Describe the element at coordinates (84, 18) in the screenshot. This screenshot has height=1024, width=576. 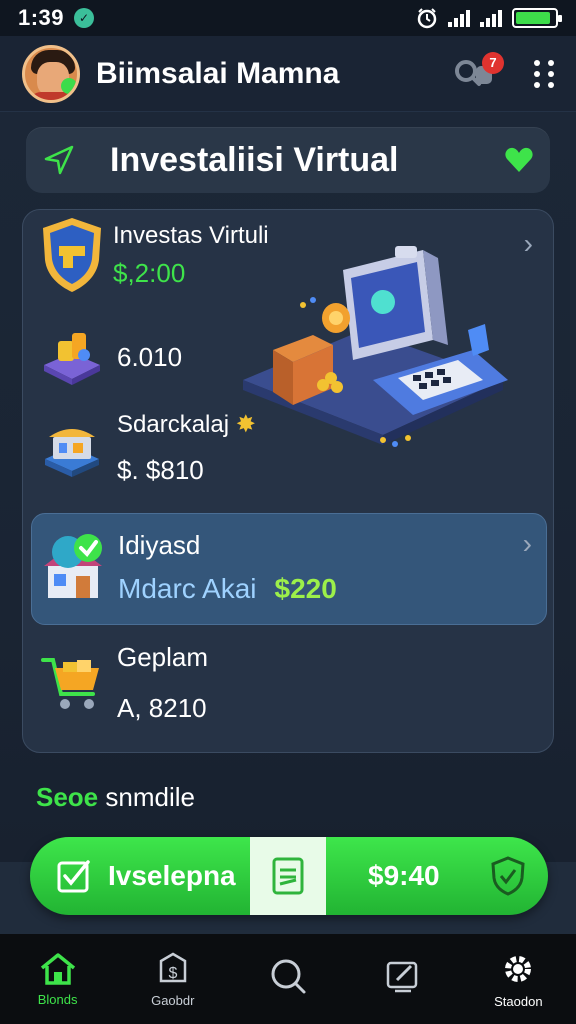
I see `app-notification-icon: ✓` at that location.